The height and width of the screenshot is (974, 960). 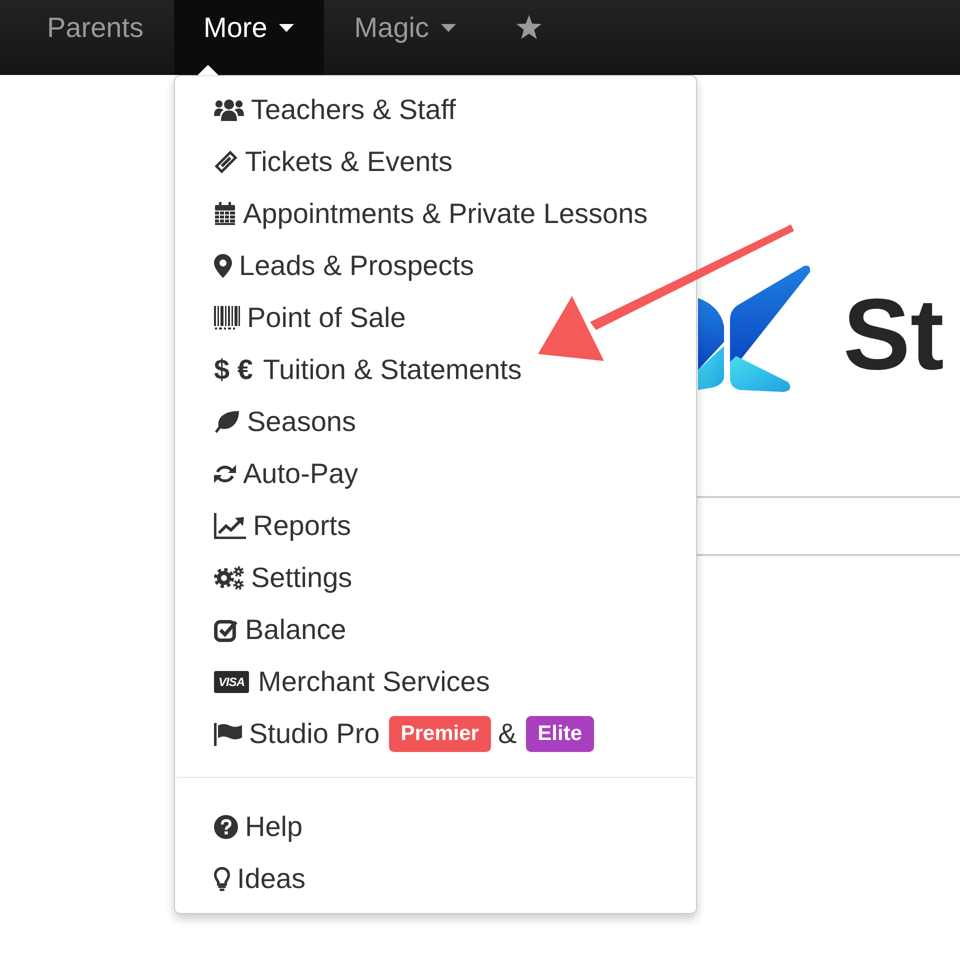 I want to click on menu-item: Seasons, so click(x=435, y=422).